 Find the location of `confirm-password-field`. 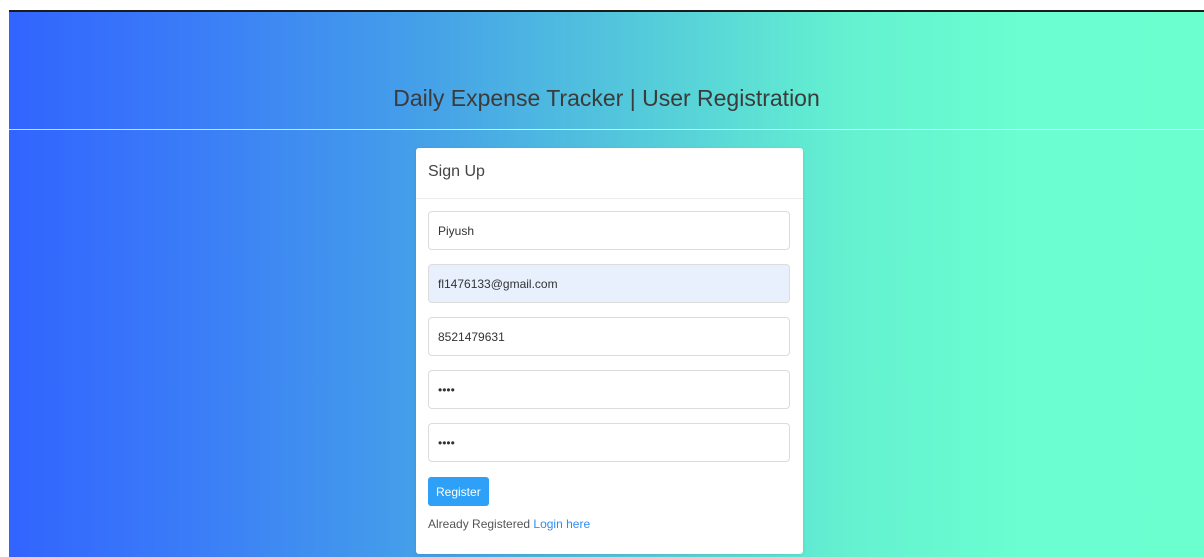

confirm-password-field is located at coordinates (609, 442).